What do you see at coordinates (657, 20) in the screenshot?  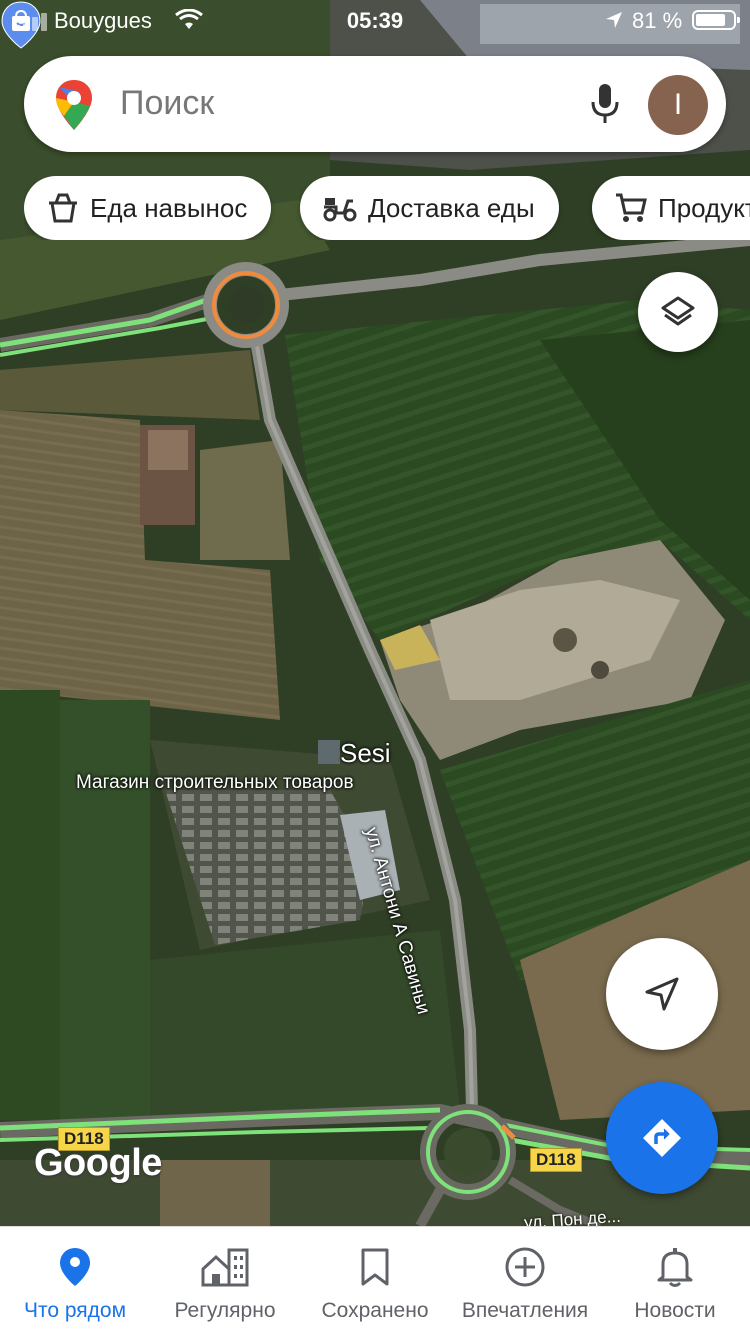 I see `battery-percentage: 81 %` at bounding box center [657, 20].